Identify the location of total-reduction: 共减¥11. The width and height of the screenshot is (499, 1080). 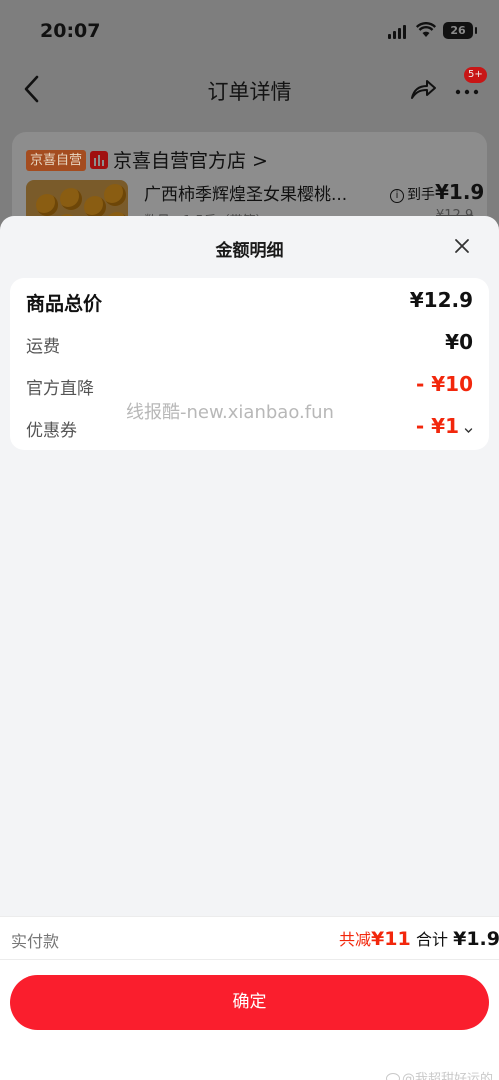
(375, 938).